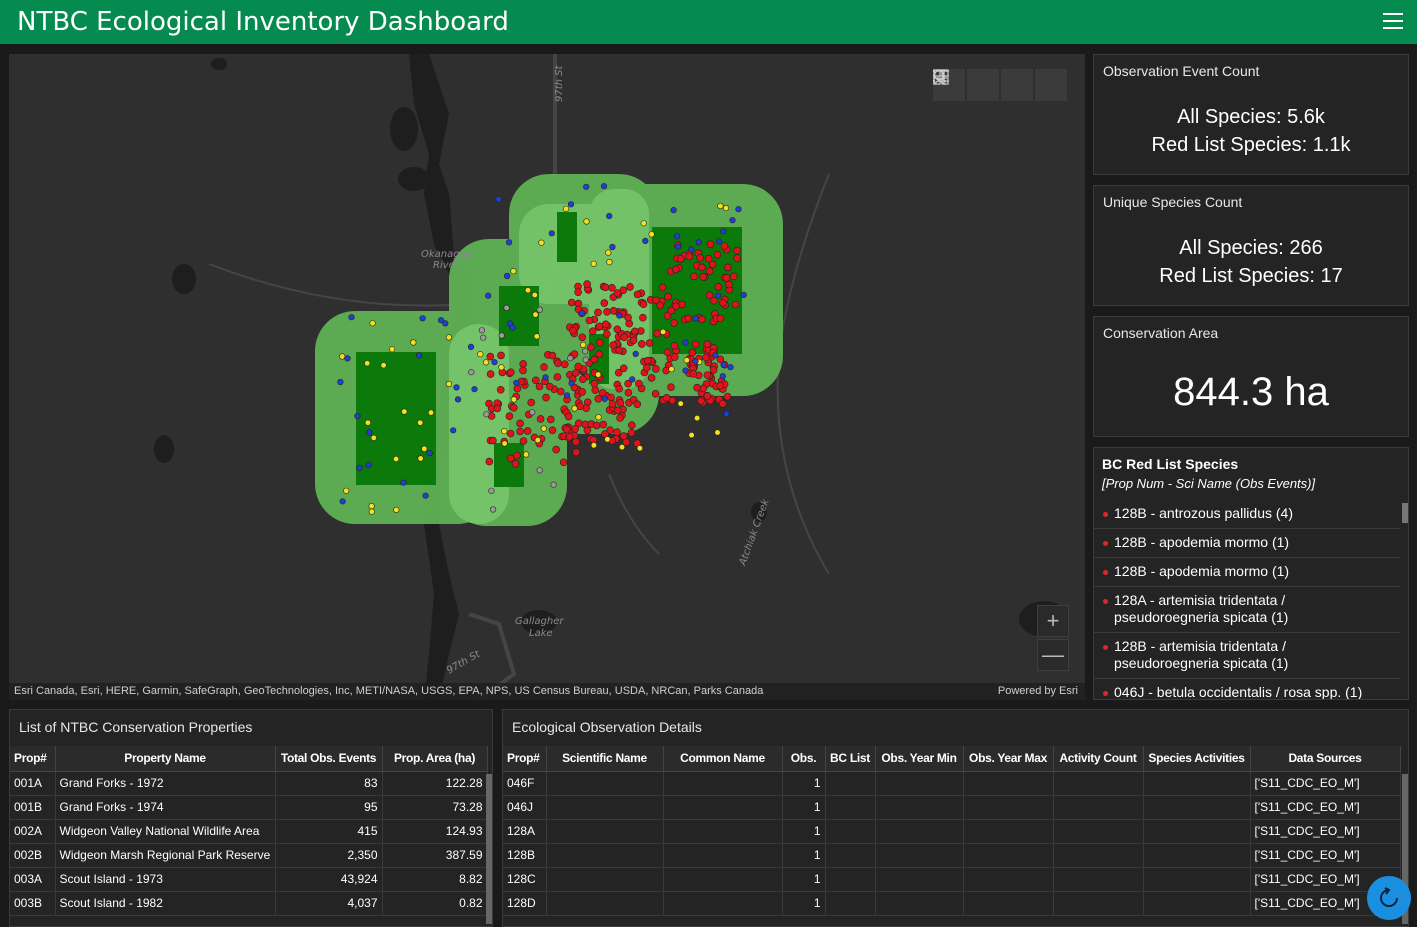 The image size is (1417, 927). Describe the element at coordinates (1393, 21) in the screenshot. I see `hamburger-menu-icon` at that location.